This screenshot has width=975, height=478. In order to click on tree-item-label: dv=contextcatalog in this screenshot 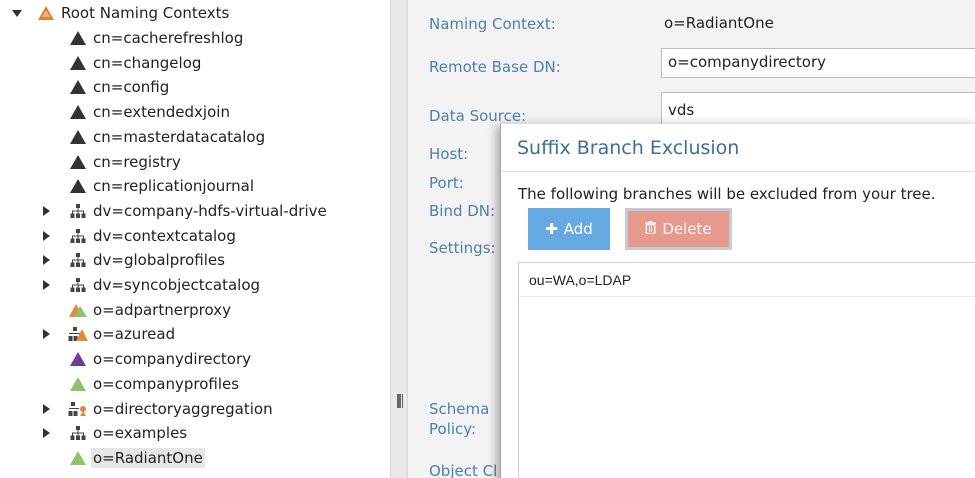, I will do `click(164, 235)`.